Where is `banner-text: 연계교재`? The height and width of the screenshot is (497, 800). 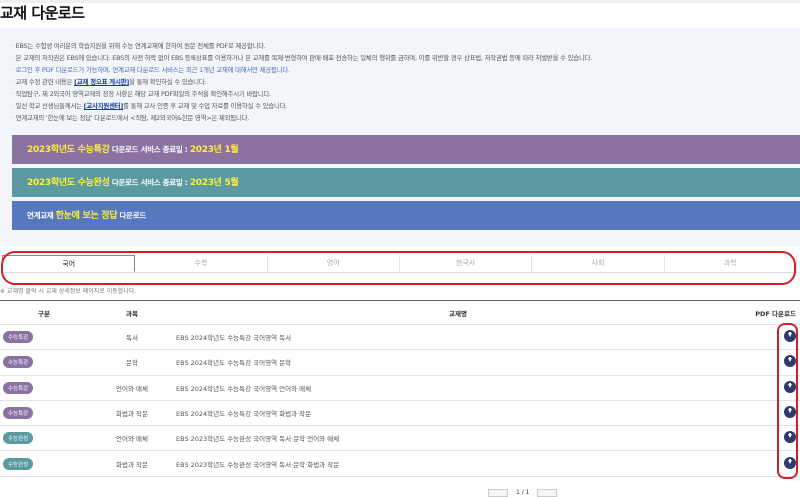
banner-text: 연계교재 is located at coordinates (41, 215).